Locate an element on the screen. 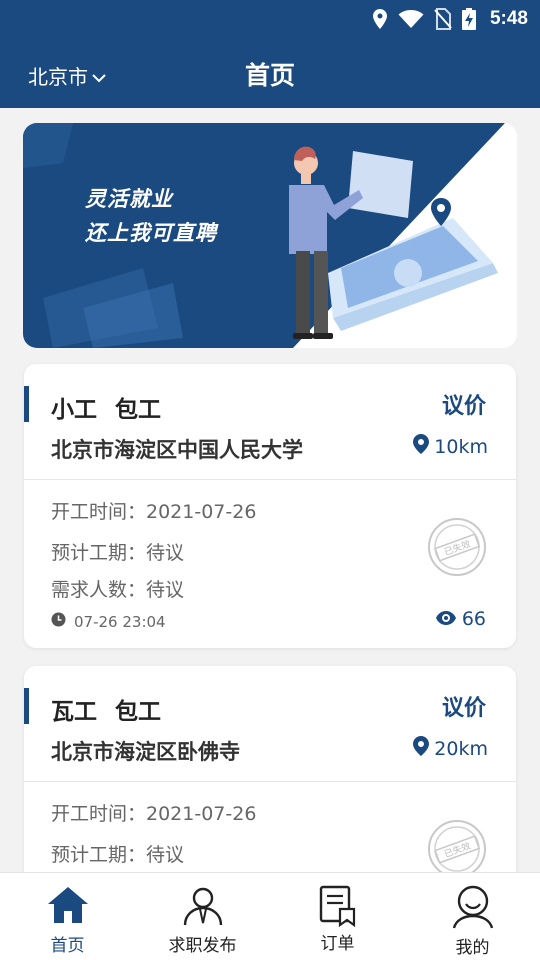 This screenshot has height=960, width=540. eye-icon is located at coordinates (445, 619).